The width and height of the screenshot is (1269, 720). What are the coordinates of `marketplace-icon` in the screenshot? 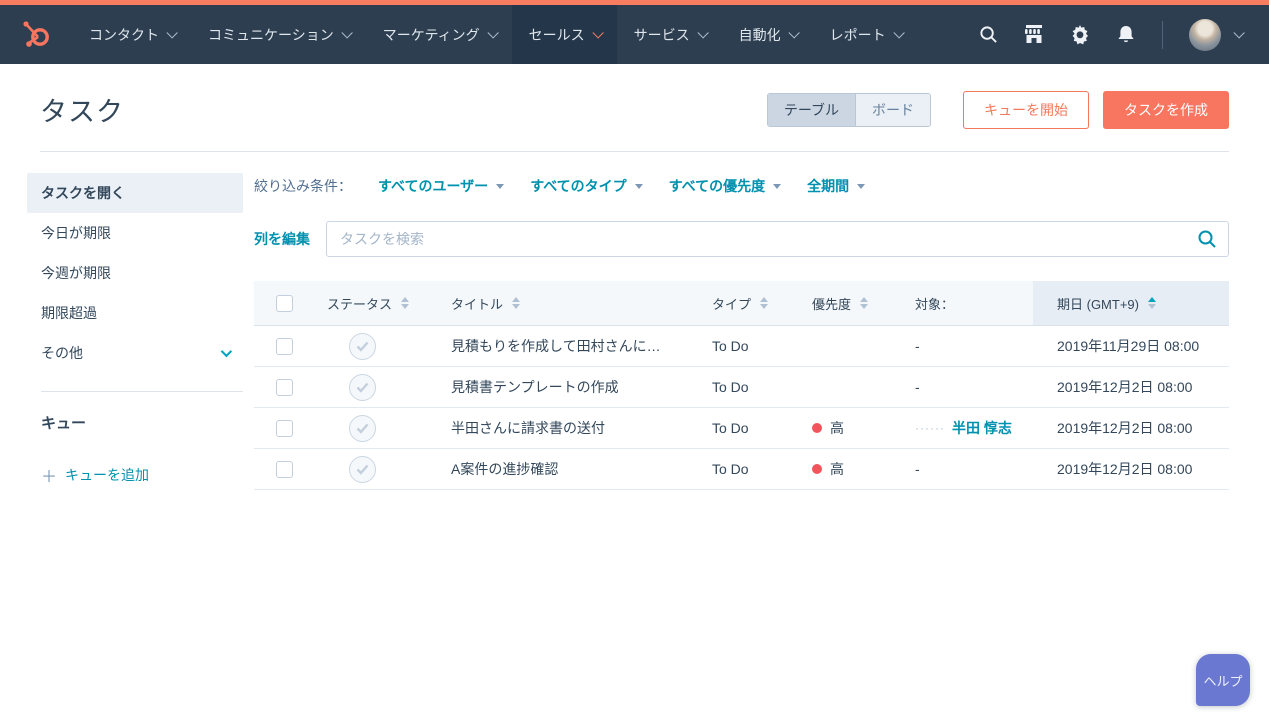 It's located at (1034, 35).